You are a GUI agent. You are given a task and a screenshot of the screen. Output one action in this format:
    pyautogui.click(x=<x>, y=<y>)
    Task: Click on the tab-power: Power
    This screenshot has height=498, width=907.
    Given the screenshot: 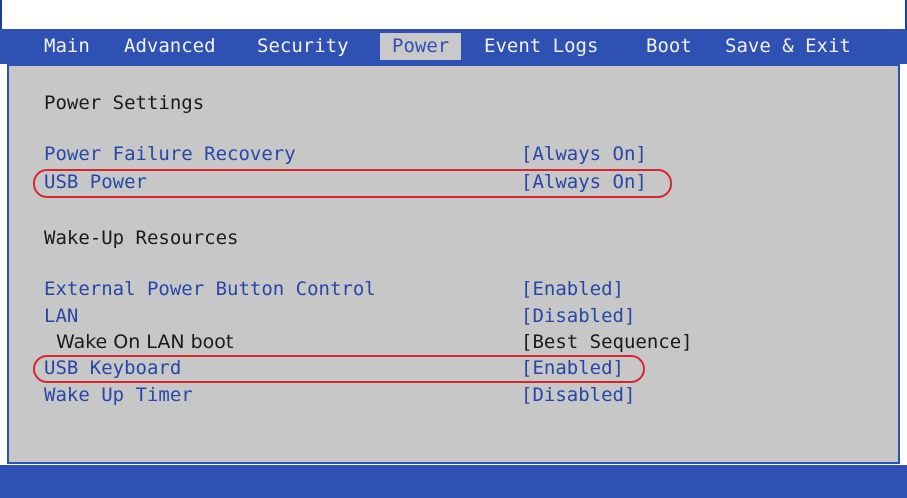 What is the action you would take?
    pyautogui.click(x=421, y=46)
    